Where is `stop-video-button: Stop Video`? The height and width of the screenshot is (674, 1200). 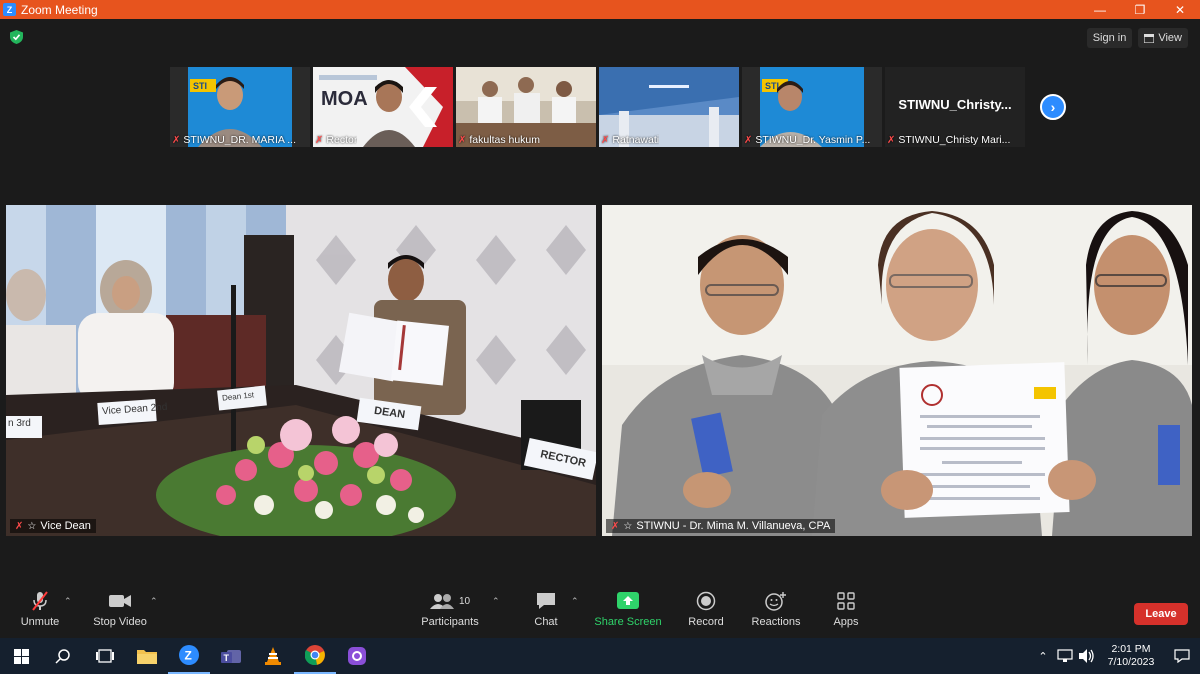
stop-video-button: Stop Video is located at coordinates (120, 609).